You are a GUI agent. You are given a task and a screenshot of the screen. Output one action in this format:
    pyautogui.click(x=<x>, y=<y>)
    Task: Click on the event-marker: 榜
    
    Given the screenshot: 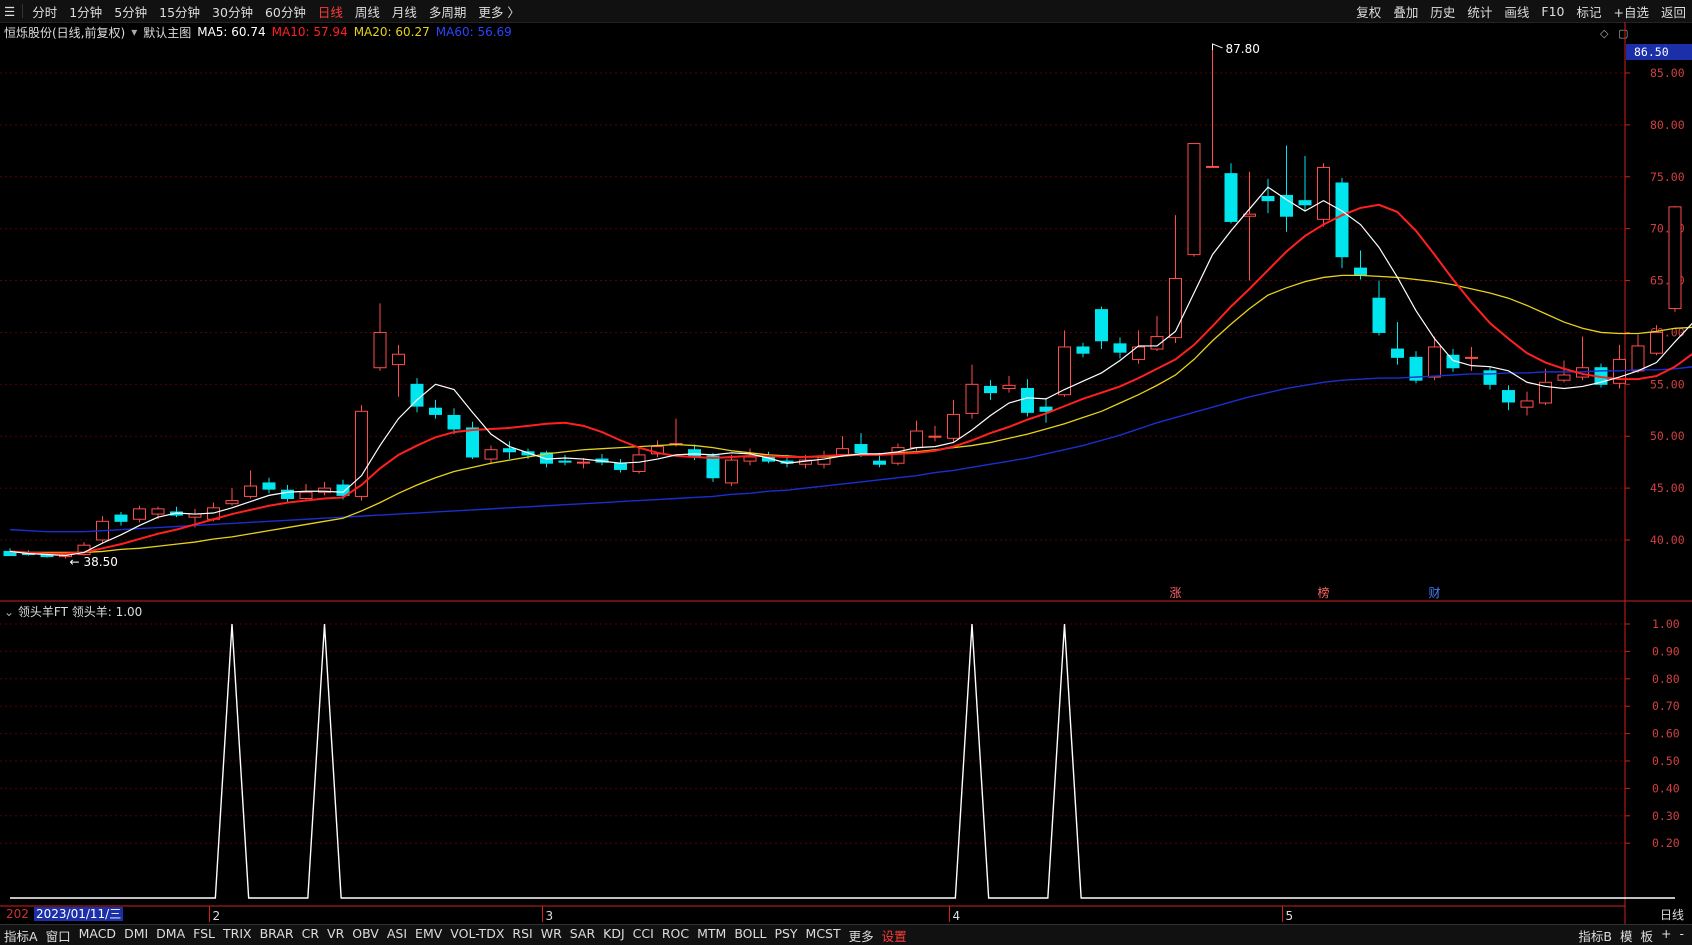 What is the action you would take?
    pyautogui.click(x=1324, y=592)
    